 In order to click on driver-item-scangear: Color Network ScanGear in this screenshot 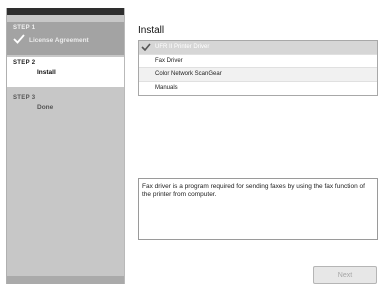, I will do `click(258, 75)`.